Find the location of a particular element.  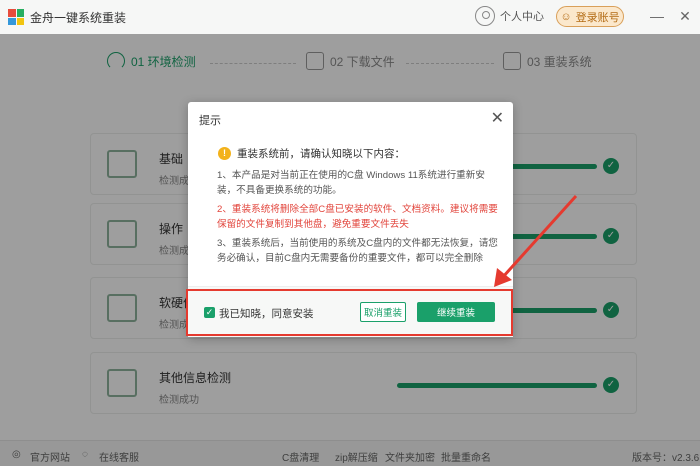

user-avatar-icon is located at coordinates (485, 16).